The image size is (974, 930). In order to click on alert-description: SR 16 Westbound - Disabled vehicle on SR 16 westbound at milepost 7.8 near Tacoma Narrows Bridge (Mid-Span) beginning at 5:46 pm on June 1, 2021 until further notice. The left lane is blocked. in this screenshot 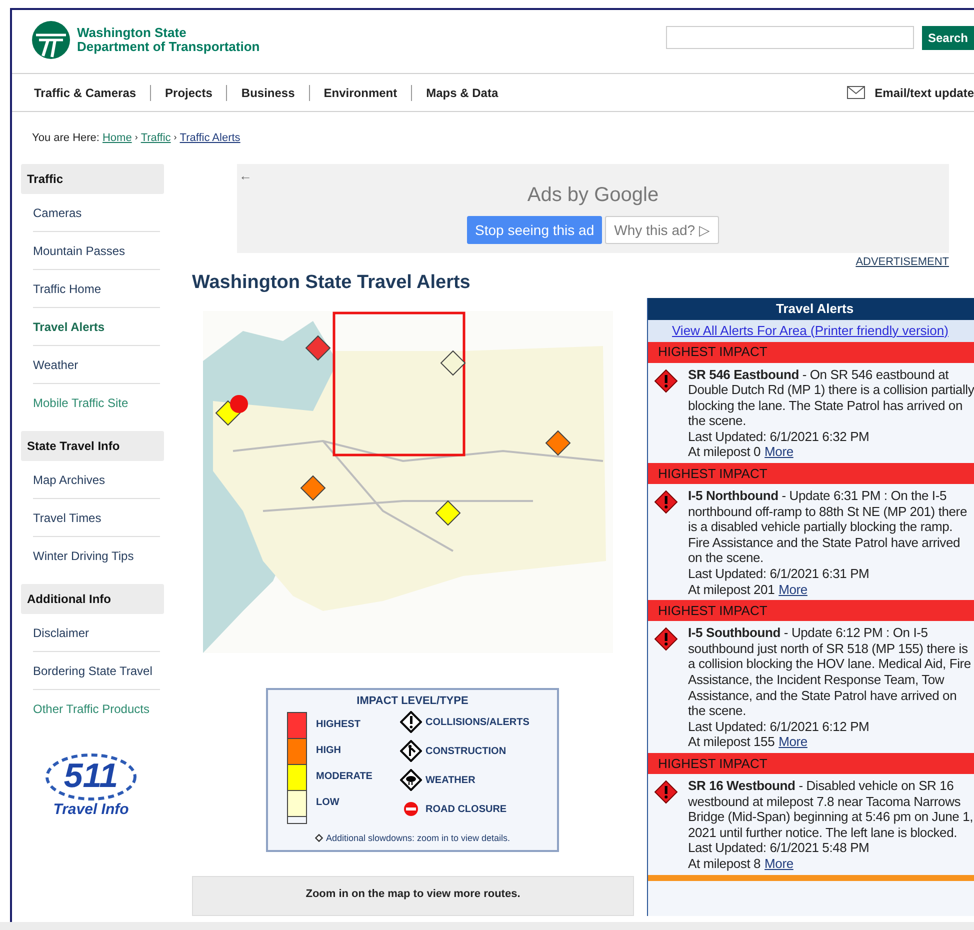, I will do `click(831, 809)`.